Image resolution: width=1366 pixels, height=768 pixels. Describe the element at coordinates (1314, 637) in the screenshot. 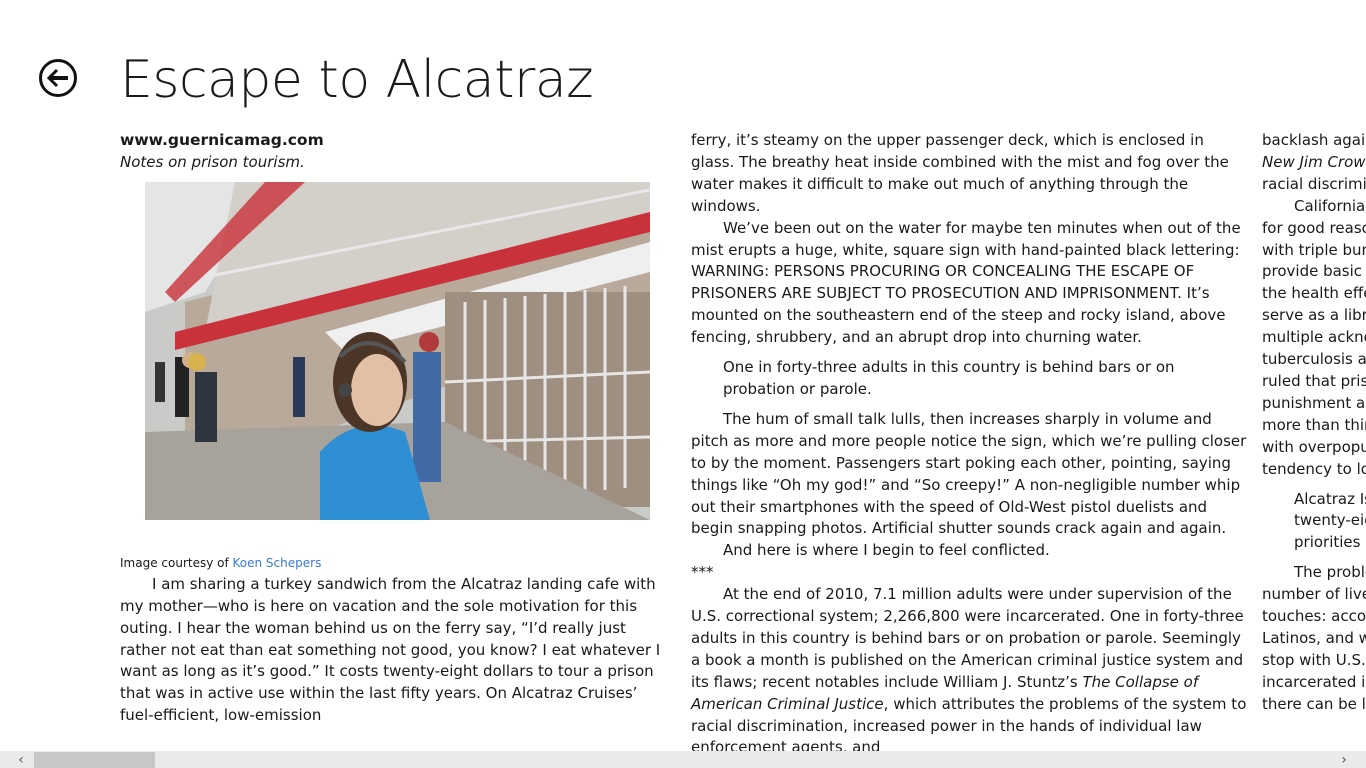

I see `column-line: Latinos, and wh` at that location.